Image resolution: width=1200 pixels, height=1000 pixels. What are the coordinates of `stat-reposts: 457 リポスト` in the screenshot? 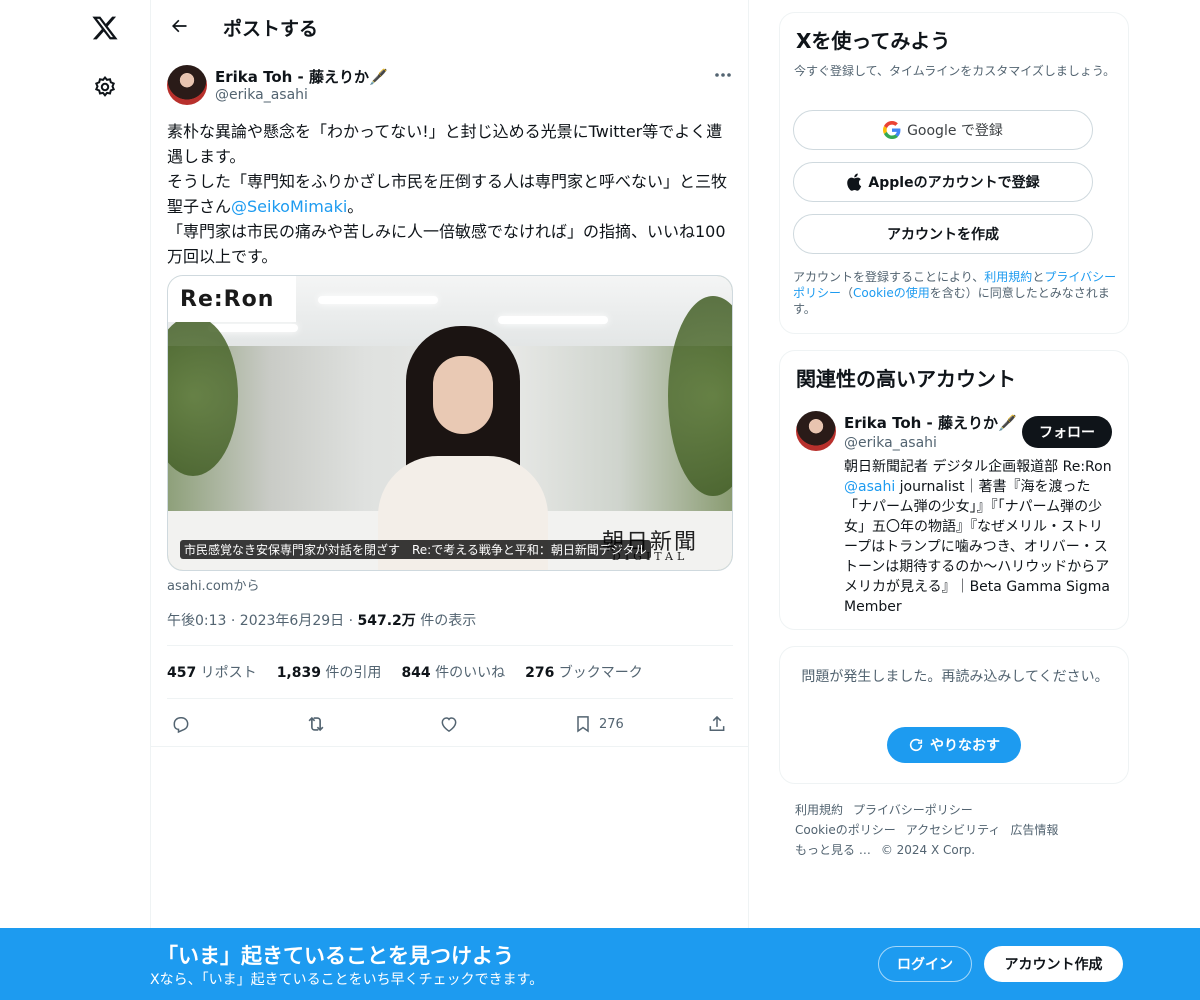 It's located at (212, 672).